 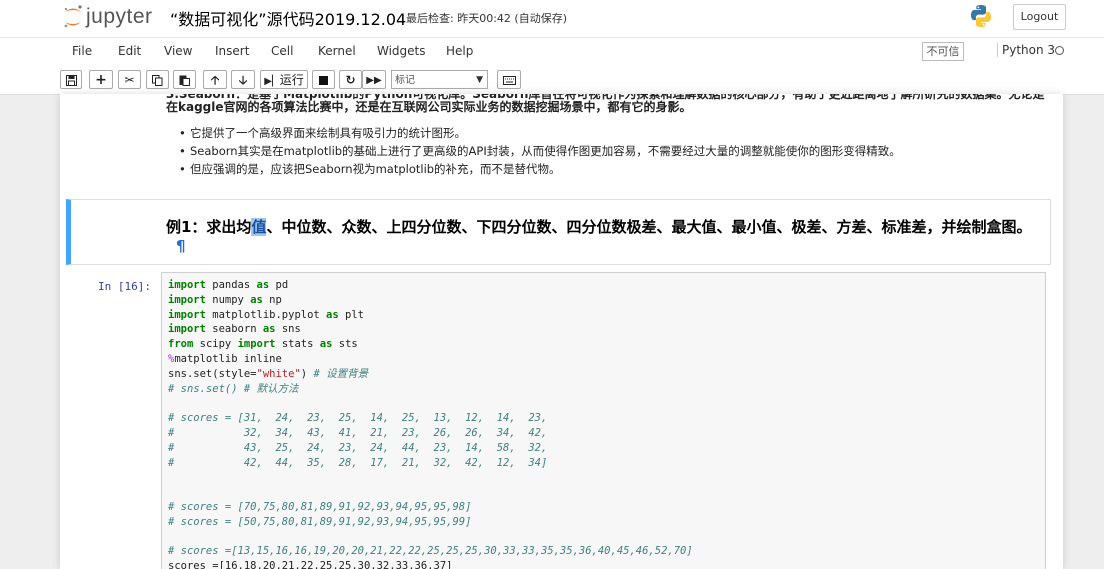 What do you see at coordinates (430, 389) in the screenshot?
I see `code-line: # sns.set() # 默认方法` at bounding box center [430, 389].